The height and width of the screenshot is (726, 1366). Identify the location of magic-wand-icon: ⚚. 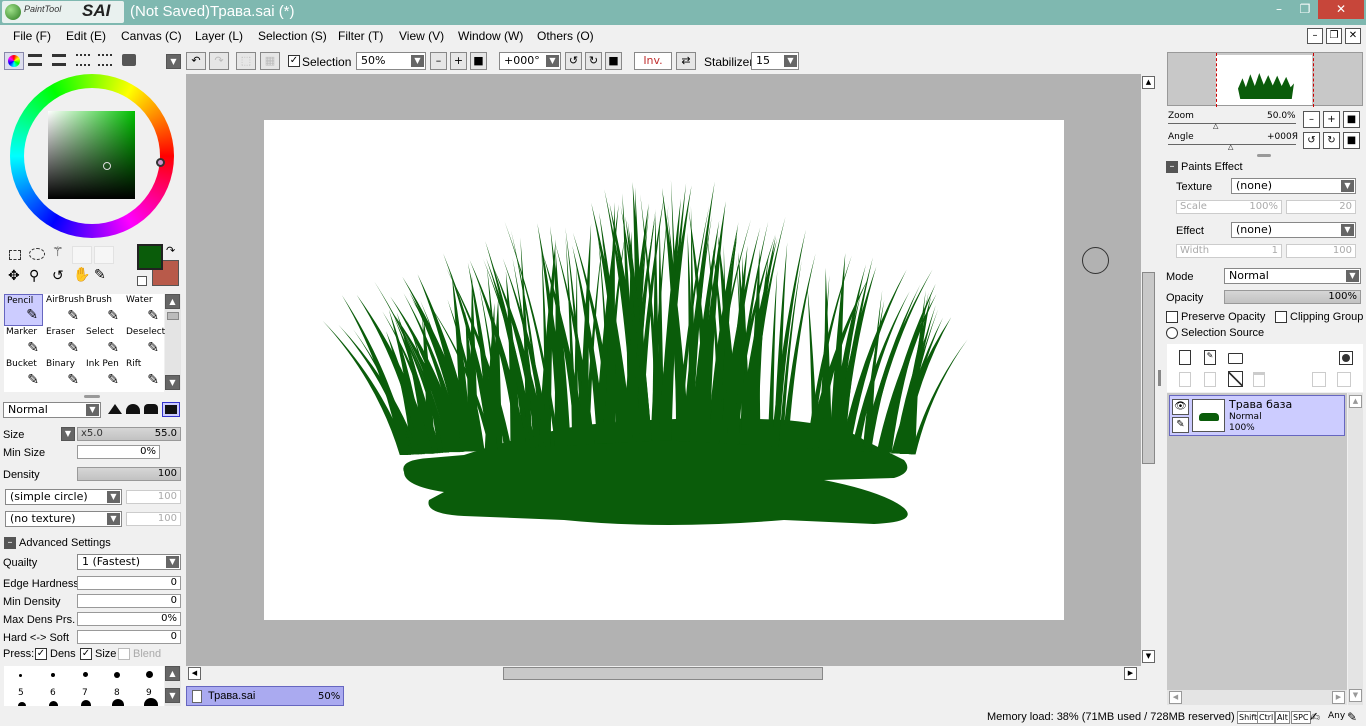
(58, 252).